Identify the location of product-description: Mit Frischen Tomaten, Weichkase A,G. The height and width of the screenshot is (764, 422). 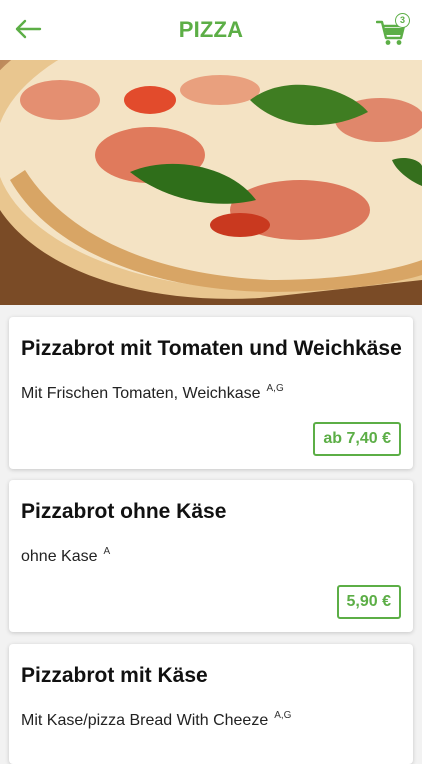
(152, 393).